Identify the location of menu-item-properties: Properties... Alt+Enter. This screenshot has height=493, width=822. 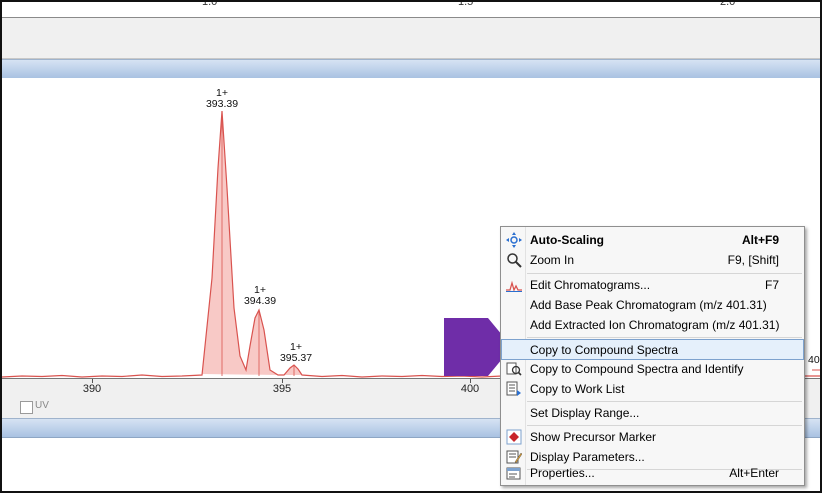
(652, 473).